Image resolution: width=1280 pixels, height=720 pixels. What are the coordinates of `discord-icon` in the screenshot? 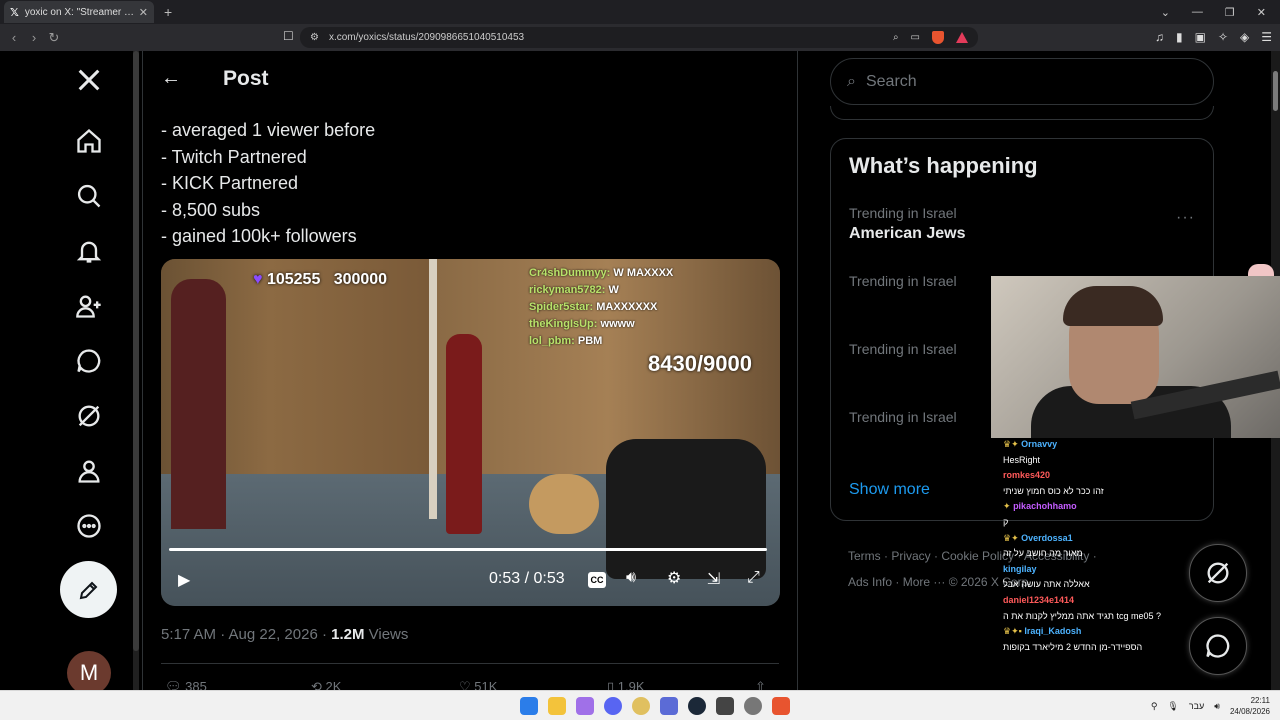 It's located at (613, 706).